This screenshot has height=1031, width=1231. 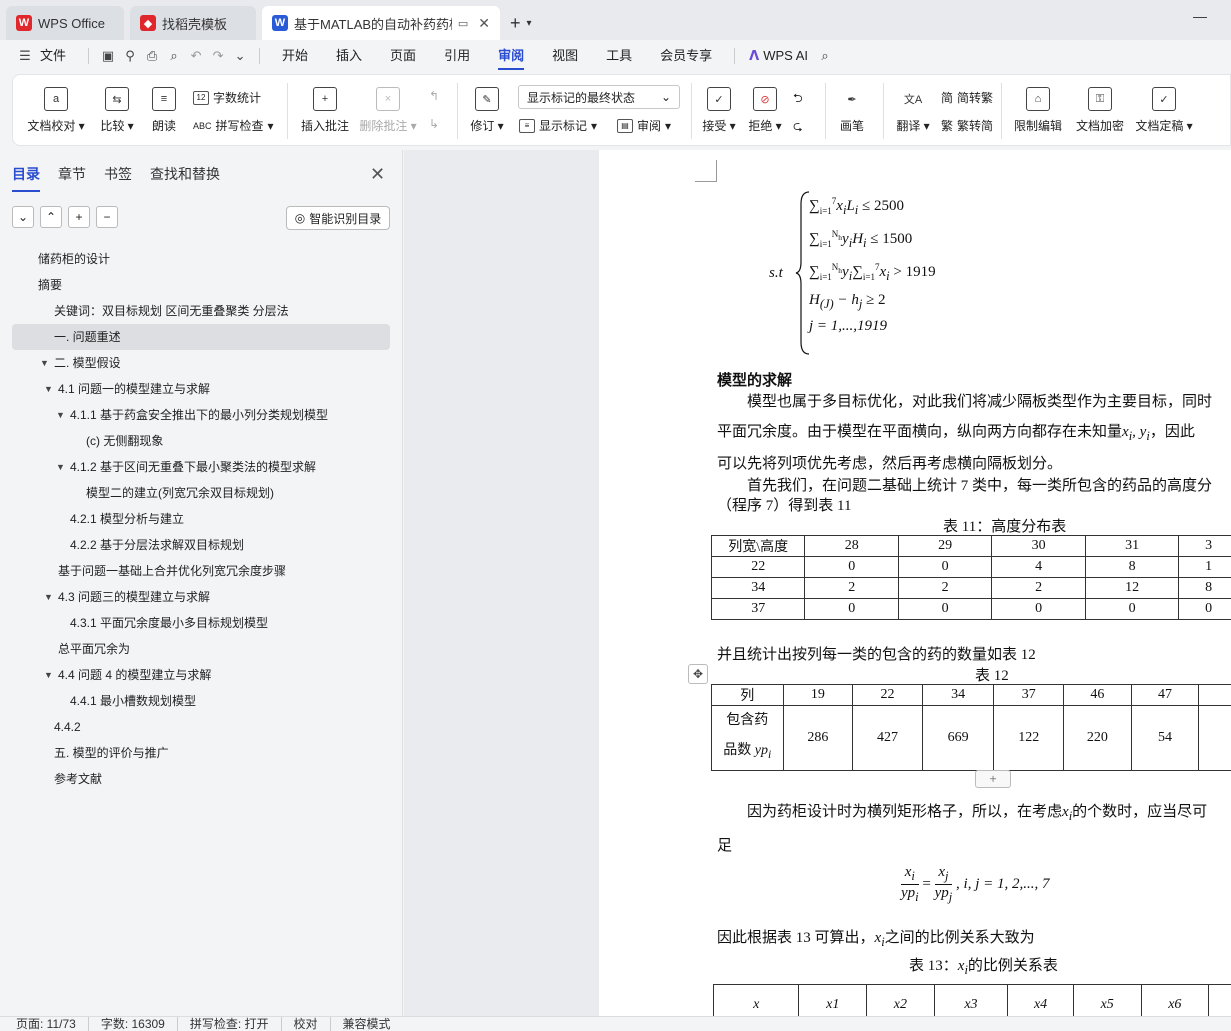 What do you see at coordinates (945, 546) in the screenshot?
I see `table-header-cell: 29` at bounding box center [945, 546].